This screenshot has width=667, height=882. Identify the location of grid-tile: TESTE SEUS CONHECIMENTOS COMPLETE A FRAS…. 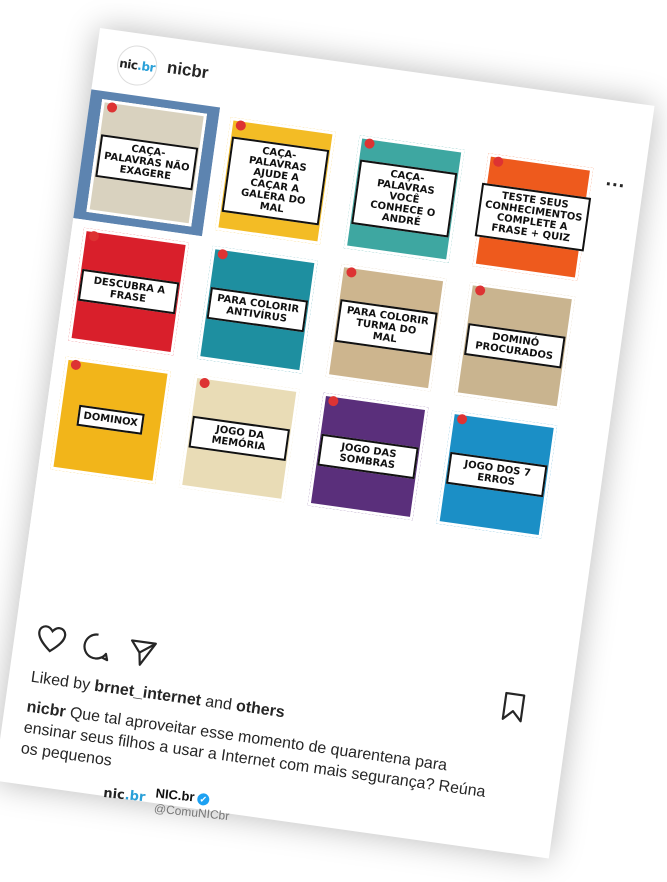
(533, 217).